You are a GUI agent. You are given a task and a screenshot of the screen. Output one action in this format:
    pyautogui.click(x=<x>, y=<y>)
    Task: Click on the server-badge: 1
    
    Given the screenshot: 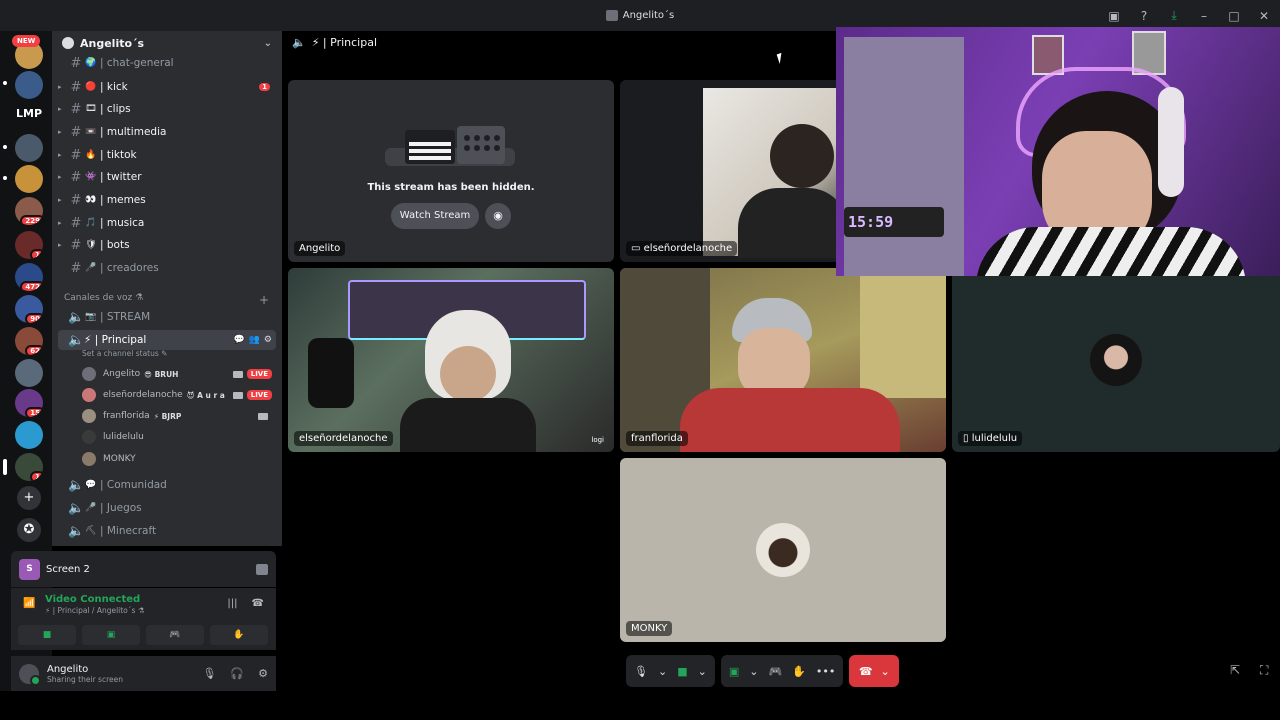 What is the action you would take?
    pyautogui.click(x=36, y=476)
    